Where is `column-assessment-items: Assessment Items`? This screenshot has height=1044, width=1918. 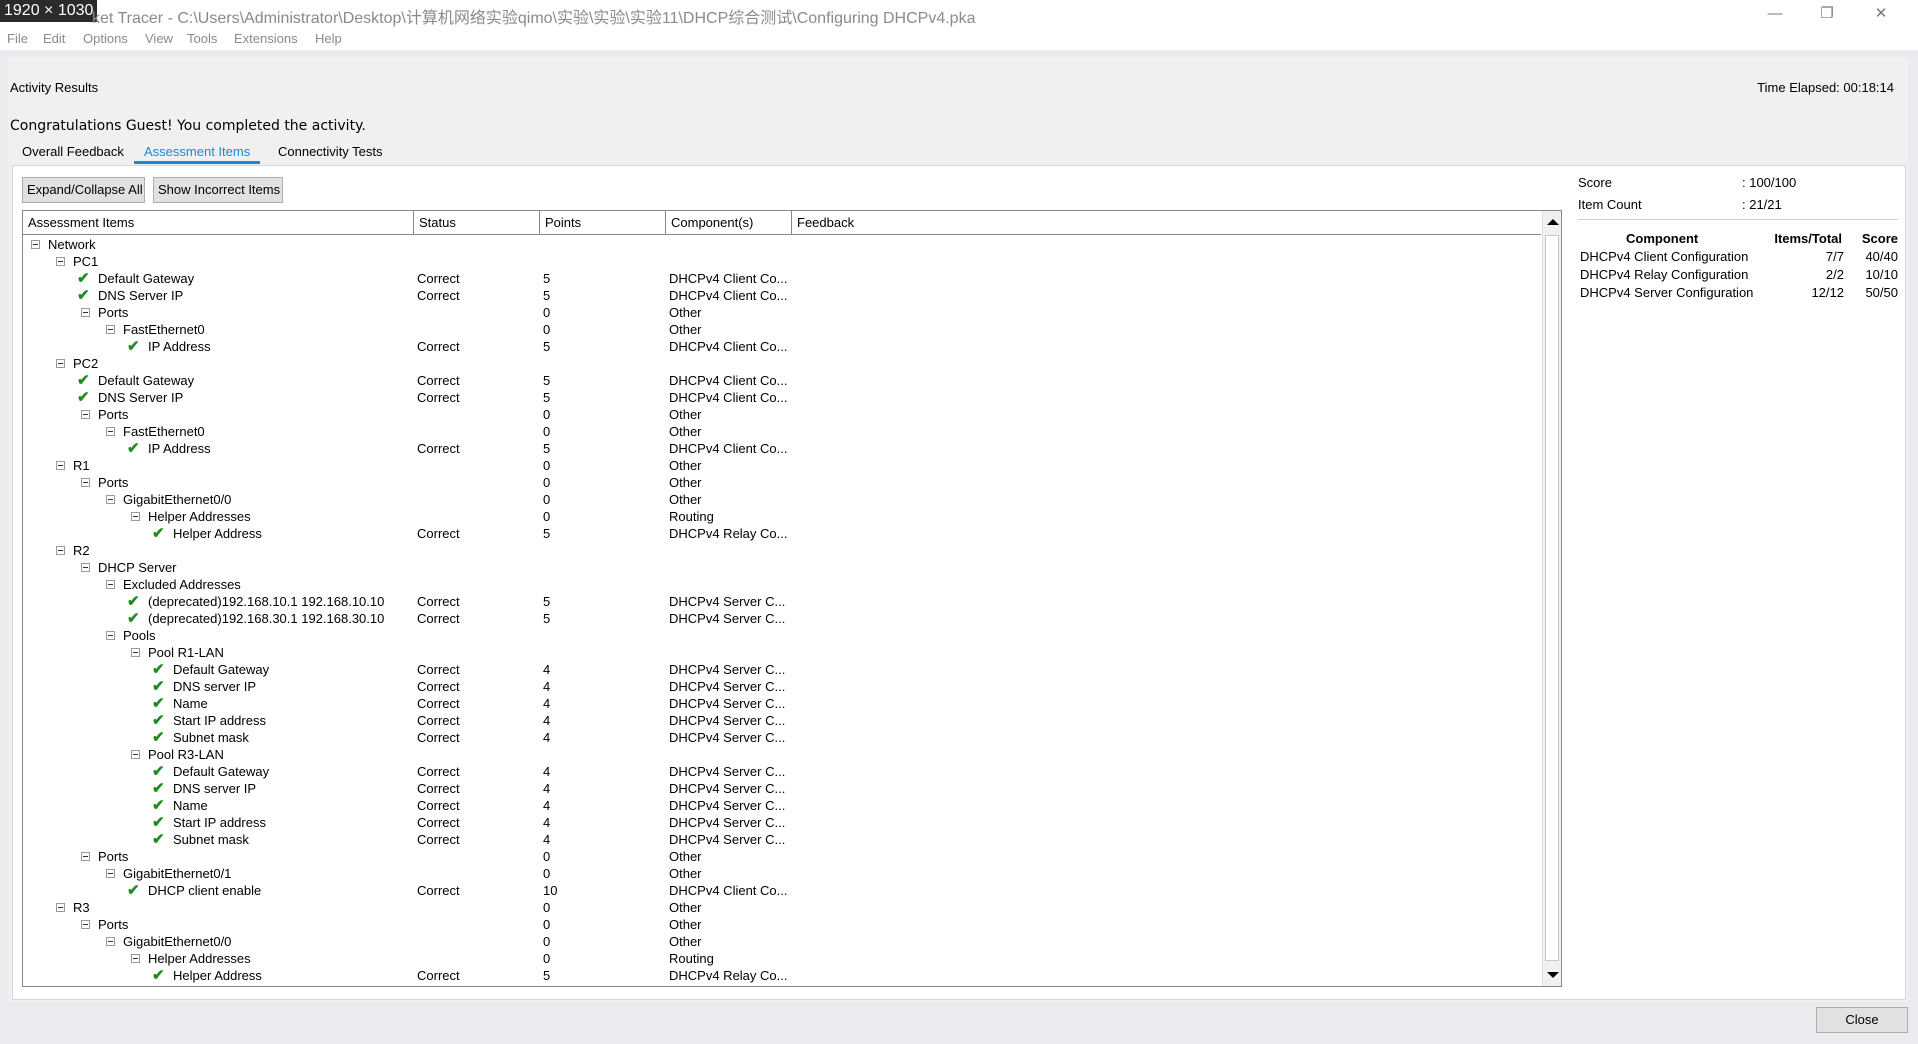
column-assessment-items: Assessment Items is located at coordinates (218, 222).